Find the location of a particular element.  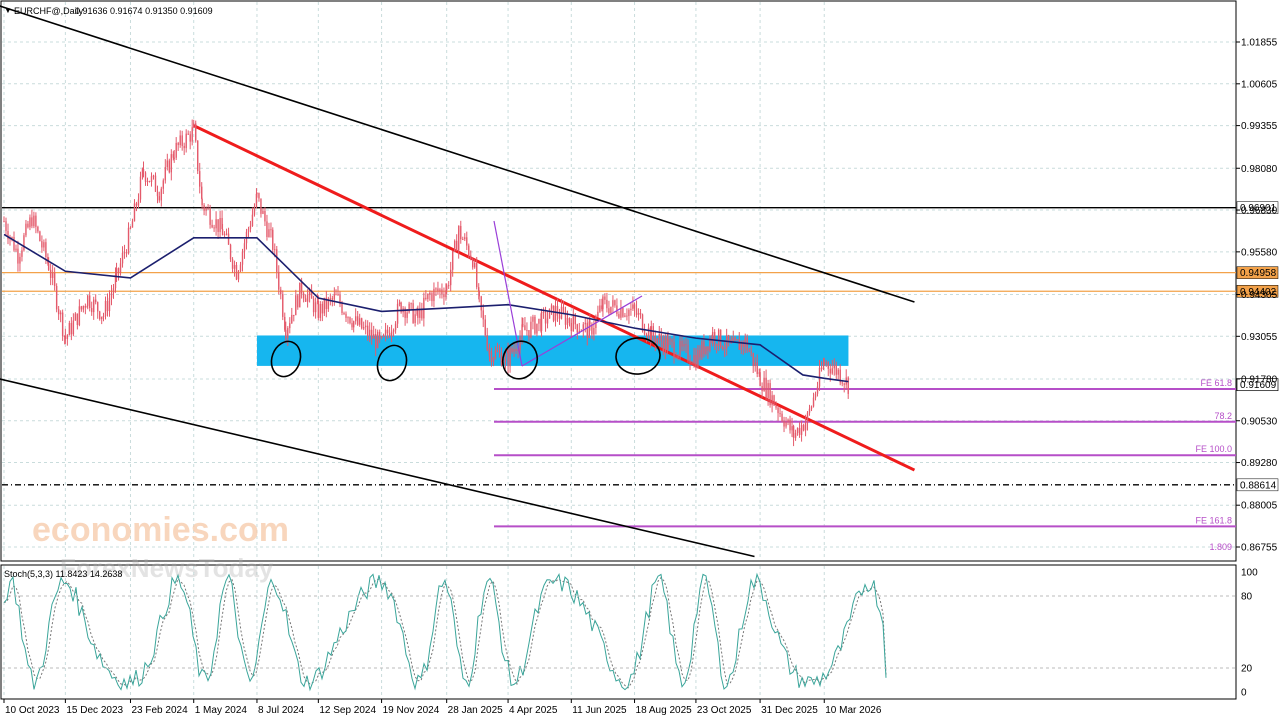

price-tick-label: 0.88005 is located at coordinates (1259, 506).